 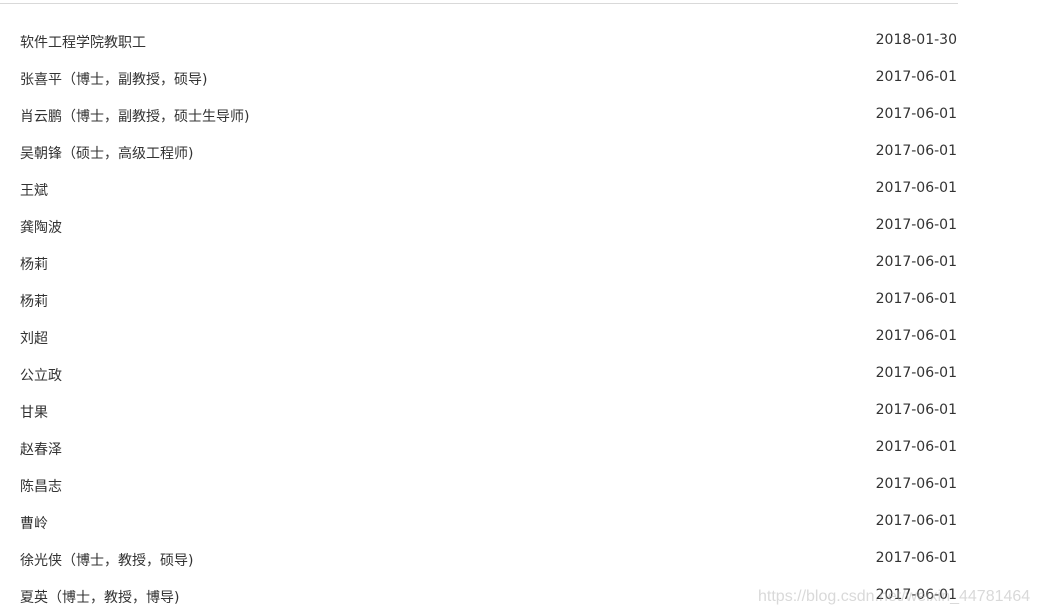 What do you see at coordinates (41, 227) in the screenshot?
I see `item-title-link: 龚陶波` at bounding box center [41, 227].